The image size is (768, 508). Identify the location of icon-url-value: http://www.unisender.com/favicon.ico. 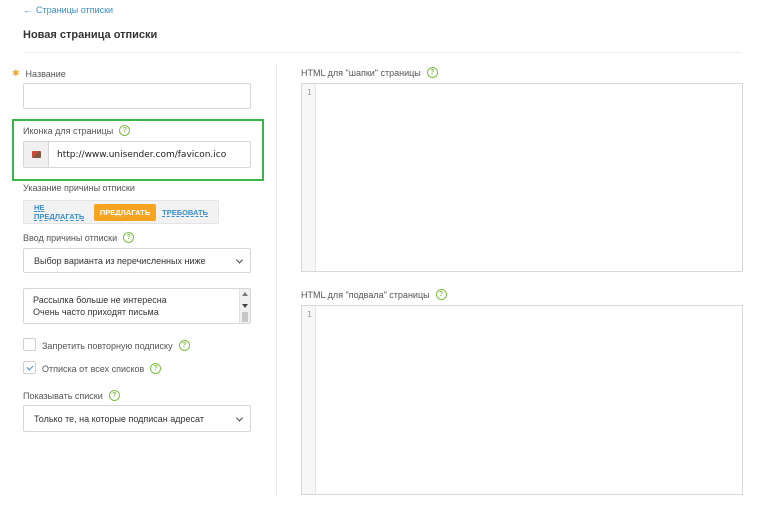
(137, 154).